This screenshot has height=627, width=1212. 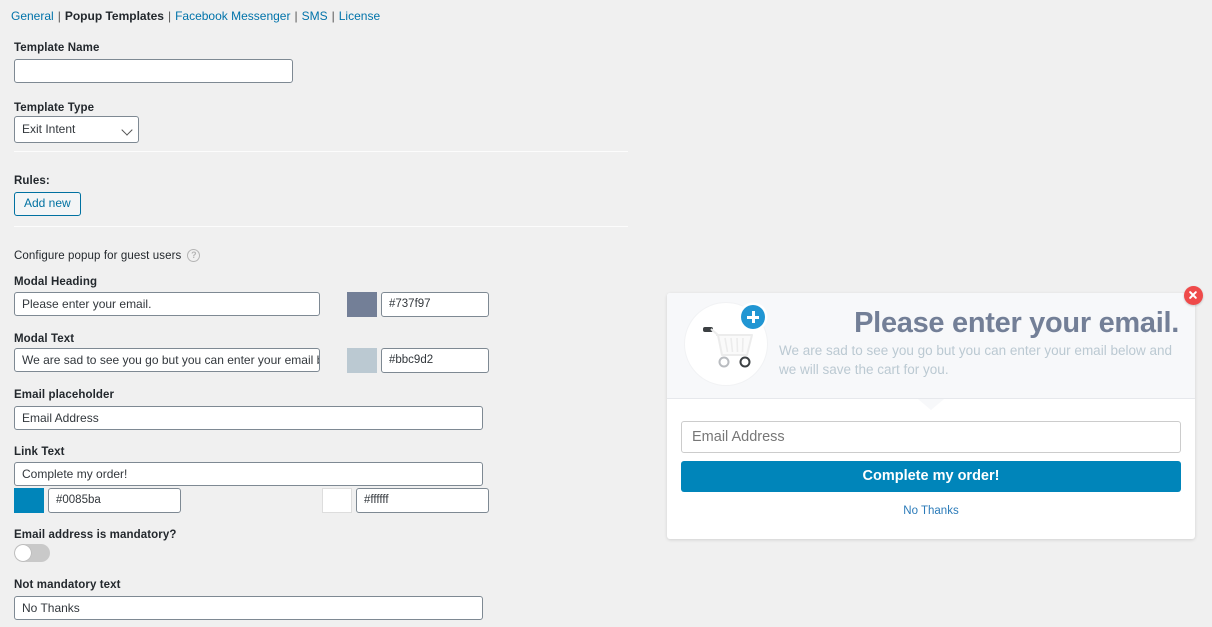 What do you see at coordinates (64, 395) in the screenshot?
I see `email-placeholder-label: Email placeholder` at bounding box center [64, 395].